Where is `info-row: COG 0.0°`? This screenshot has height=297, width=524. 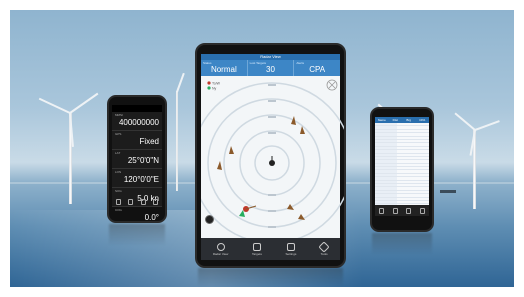 info-row: COG 0.0° is located at coordinates (137, 214).